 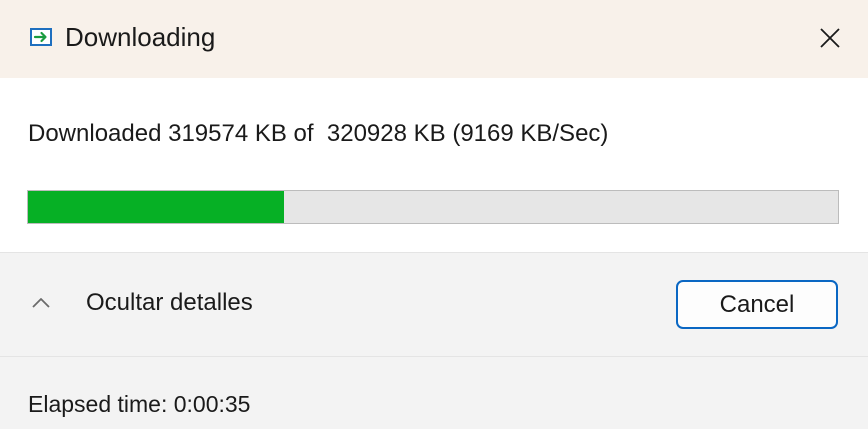 I want to click on window-title: Downloading, so click(x=140, y=37).